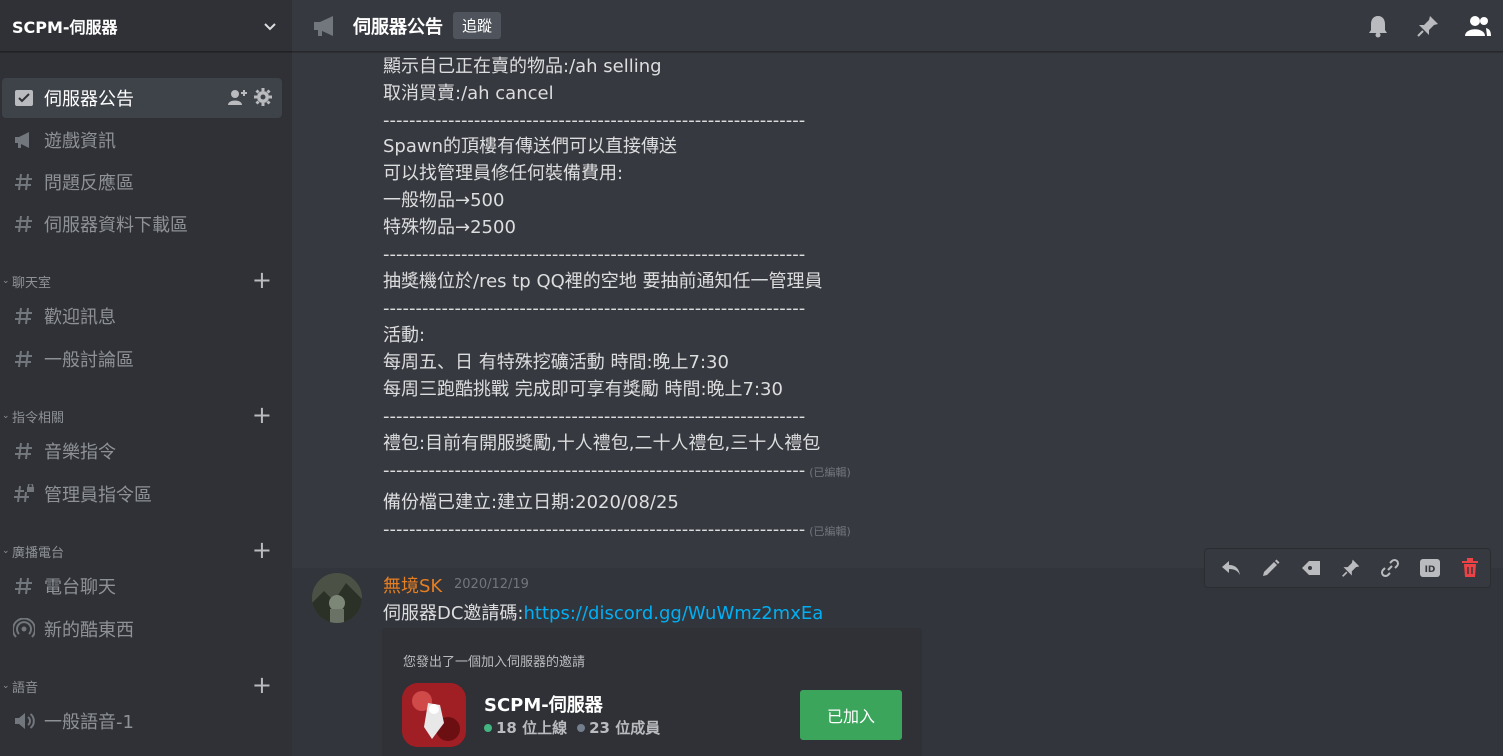 Image resolution: width=1503 pixels, height=756 pixels. What do you see at coordinates (531, 502) in the screenshot?
I see `message-line: 備份檔已建立:建立日期:2020/08/25` at bounding box center [531, 502].